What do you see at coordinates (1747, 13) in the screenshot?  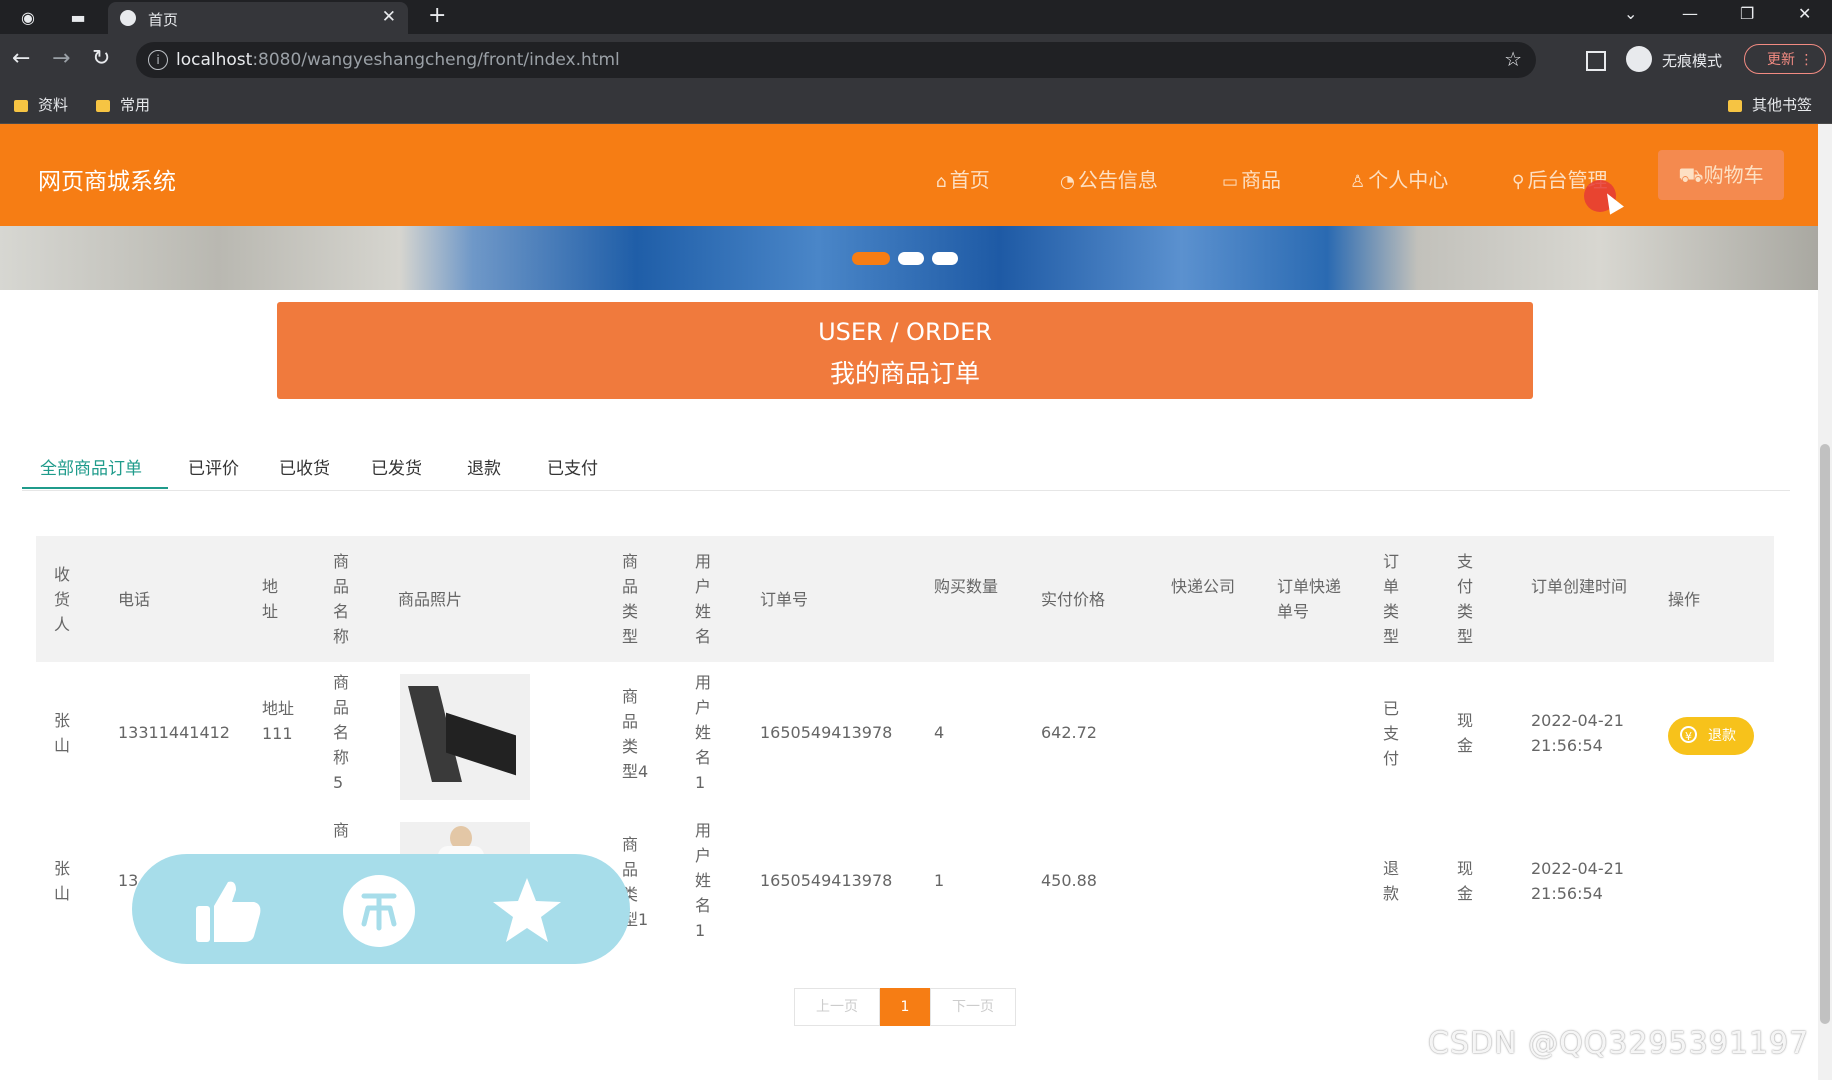 I see `restore-icon: ❐` at bounding box center [1747, 13].